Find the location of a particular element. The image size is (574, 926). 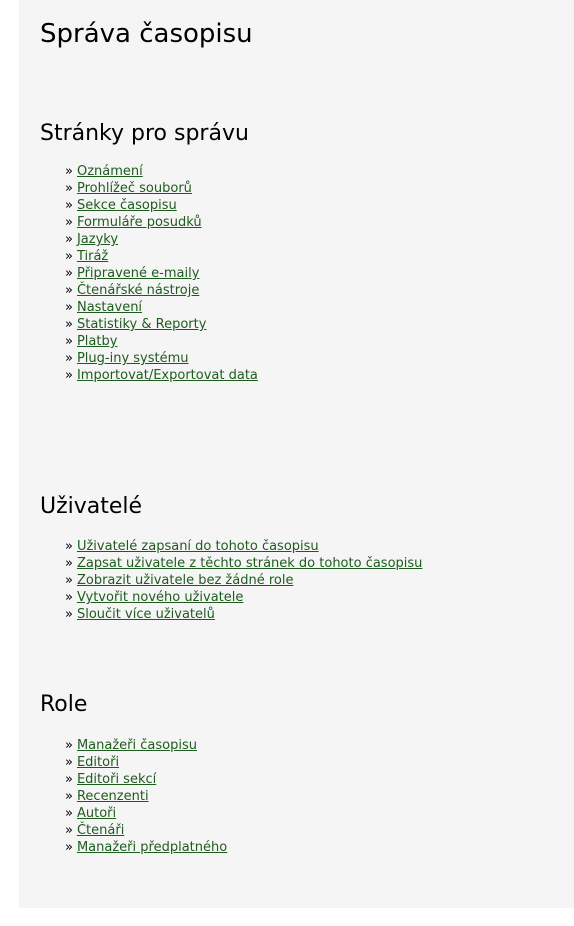

link-import-export: Importovat/Exportovat data is located at coordinates (167, 375).